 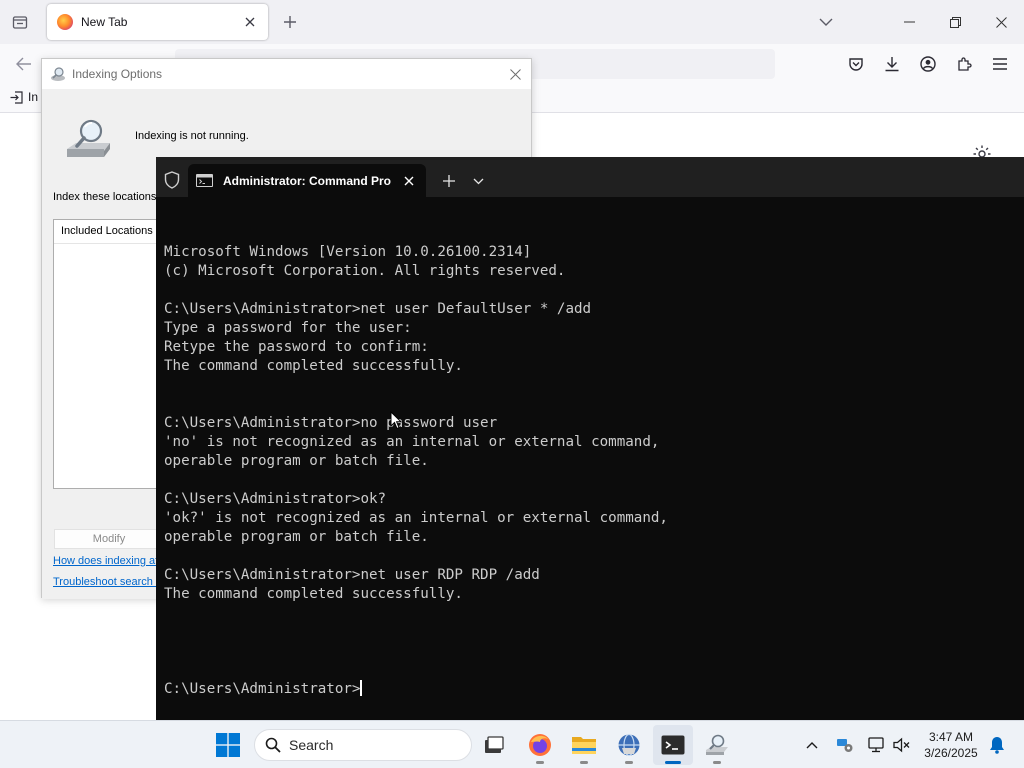 I want to click on pocket-icon, so click(x=856, y=64).